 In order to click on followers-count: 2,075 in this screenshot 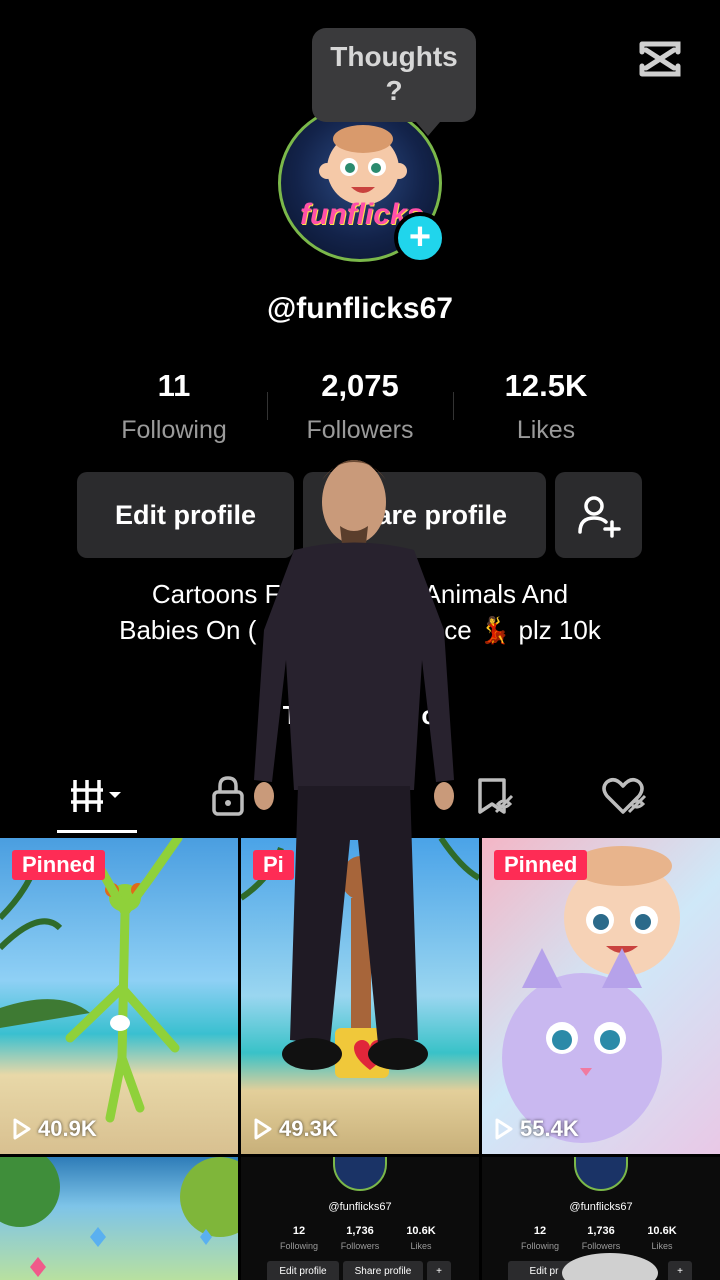, I will do `click(360, 385)`.